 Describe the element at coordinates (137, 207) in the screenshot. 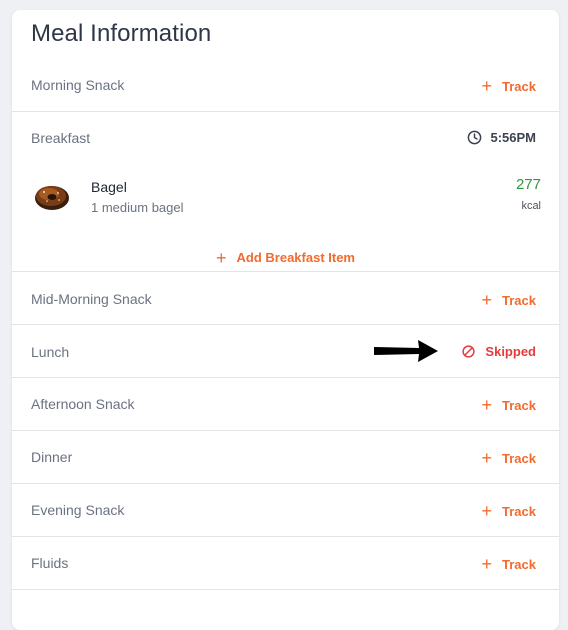

I see `food-portion: 1 medium bagel` at that location.